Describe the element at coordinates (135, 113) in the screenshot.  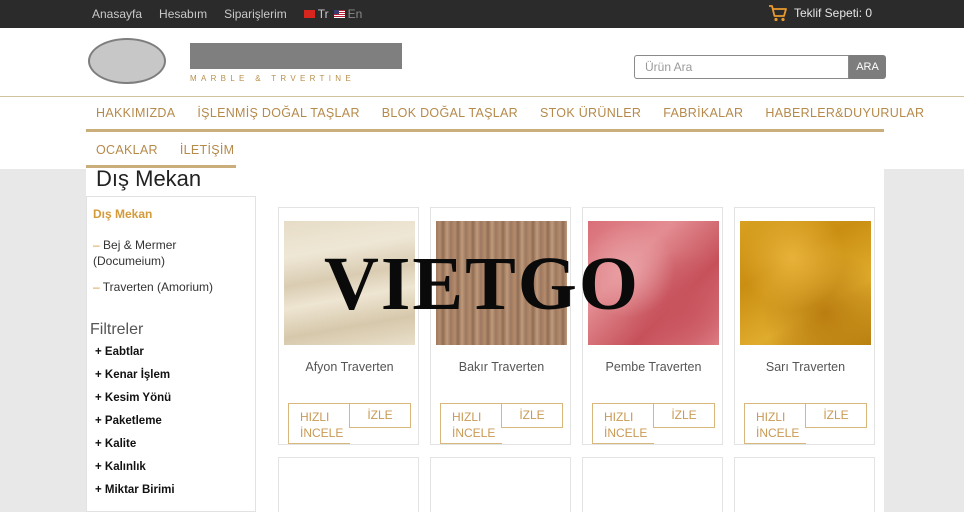
I see `nav-about: HAKKIMIZDA` at that location.